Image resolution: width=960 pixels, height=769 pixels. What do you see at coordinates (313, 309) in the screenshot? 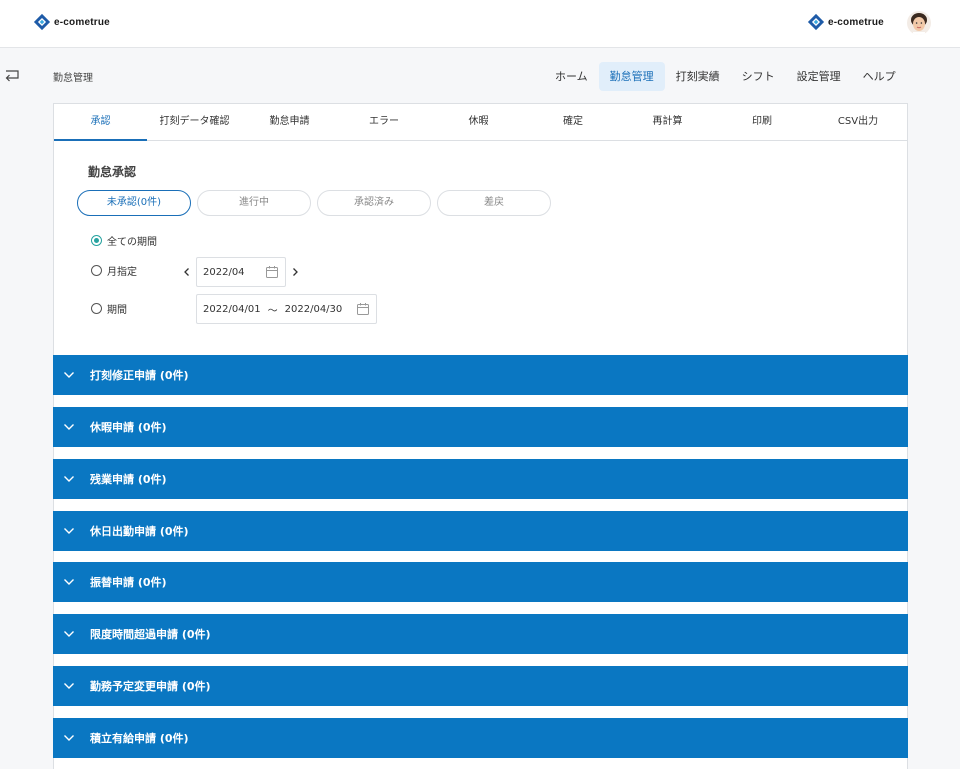
I see `range-end: 2022/04/30` at bounding box center [313, 309].